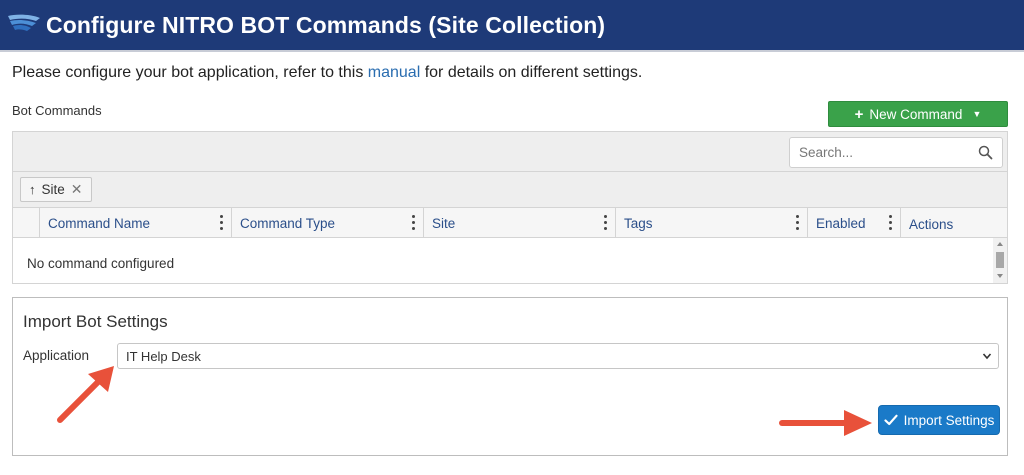 This screenshot has height=475, width=1024. Describe the element at coordinates (510, 190) in the screenshot. I see `group-by-bar: ↑ Site ✕` at that location.